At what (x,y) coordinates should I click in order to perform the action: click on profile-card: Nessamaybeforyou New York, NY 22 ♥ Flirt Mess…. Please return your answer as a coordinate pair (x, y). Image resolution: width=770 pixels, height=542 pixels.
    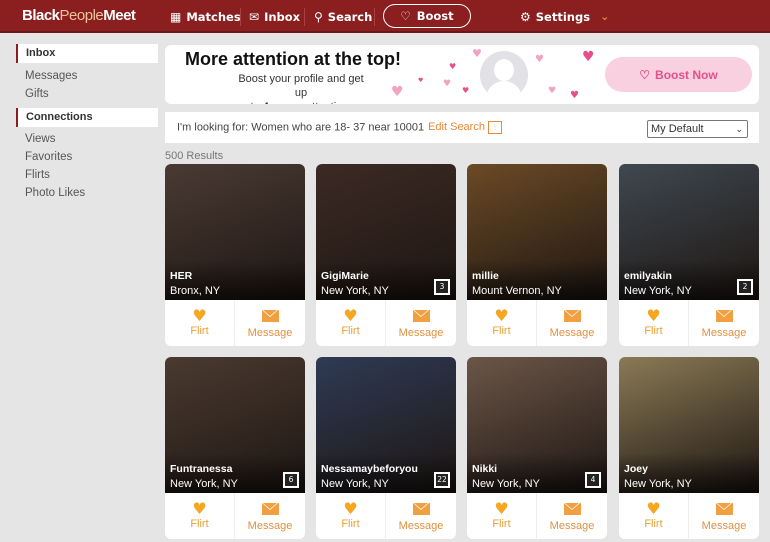
    Looking at the image, I should click on (386, 448).